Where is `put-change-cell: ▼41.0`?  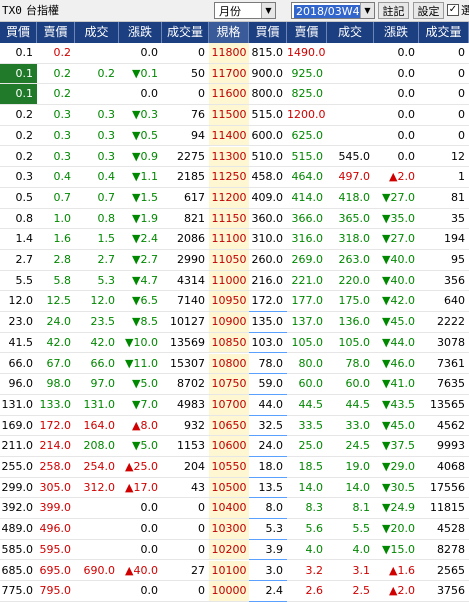 put-change-cell: ▼41.0 is located at coordinates (396, 384).